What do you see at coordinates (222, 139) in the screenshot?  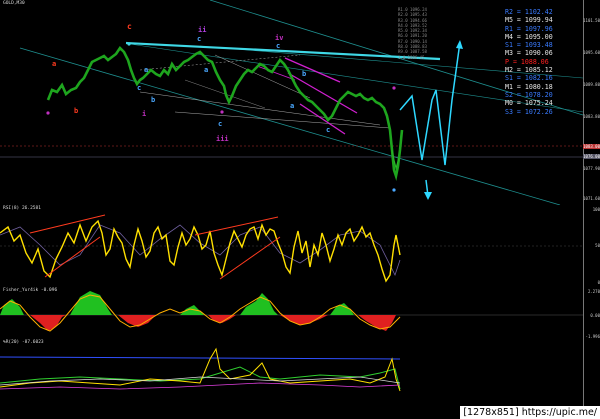 I see `wave-label-iii: iii` at bounding box center [222, 139].